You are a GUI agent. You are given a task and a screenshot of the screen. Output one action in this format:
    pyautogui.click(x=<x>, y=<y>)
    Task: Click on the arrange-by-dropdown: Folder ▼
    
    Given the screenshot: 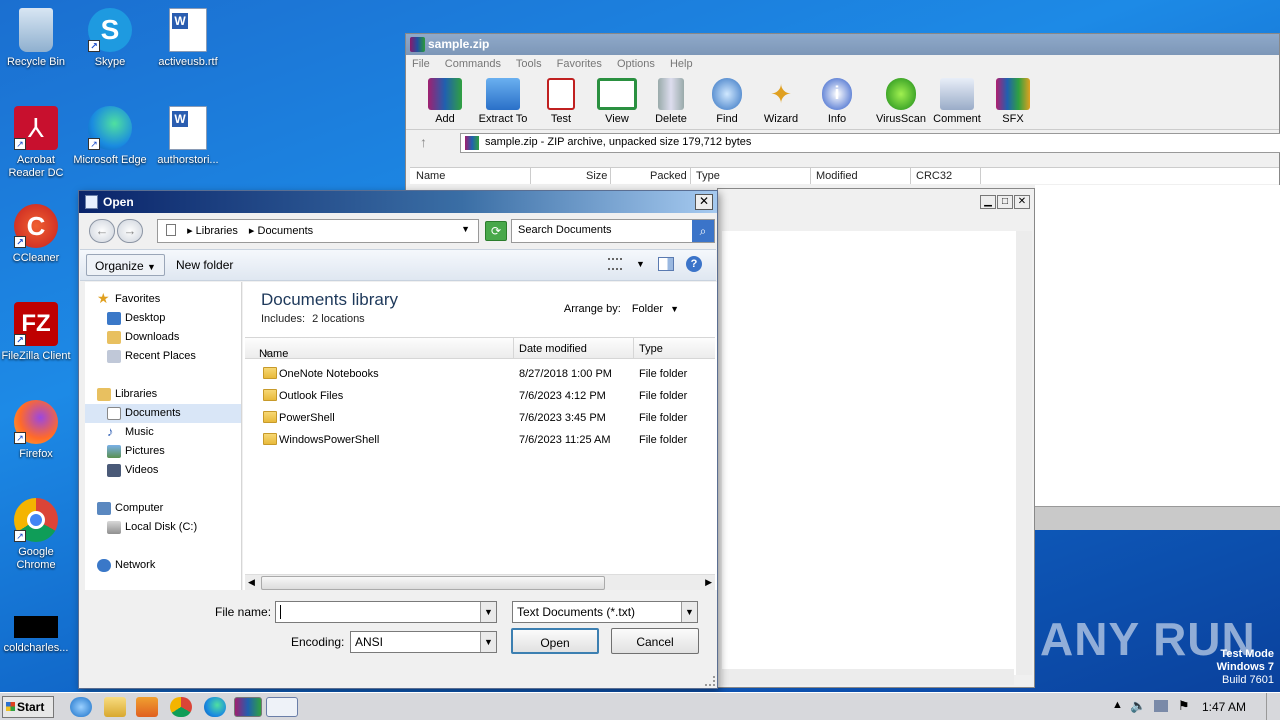 What is the action you would take?
    pyautogui.click(x=655, y=309)
    